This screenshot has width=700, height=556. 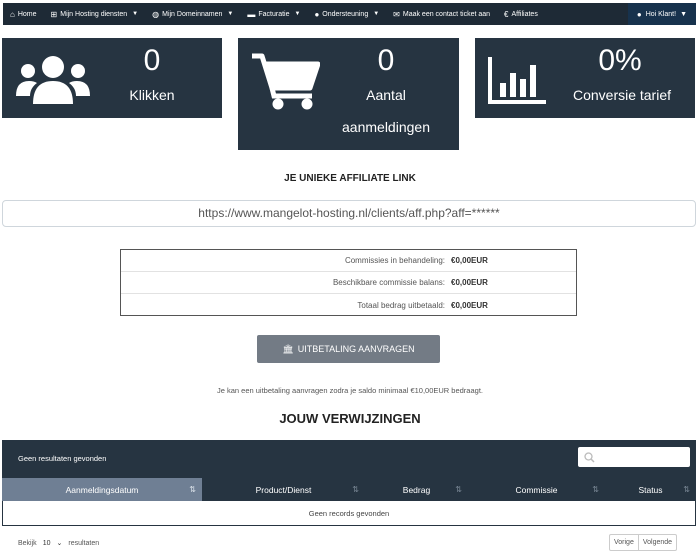 I want to click on no-records-row: Geen records gevonden, so click(x=349, y=513).